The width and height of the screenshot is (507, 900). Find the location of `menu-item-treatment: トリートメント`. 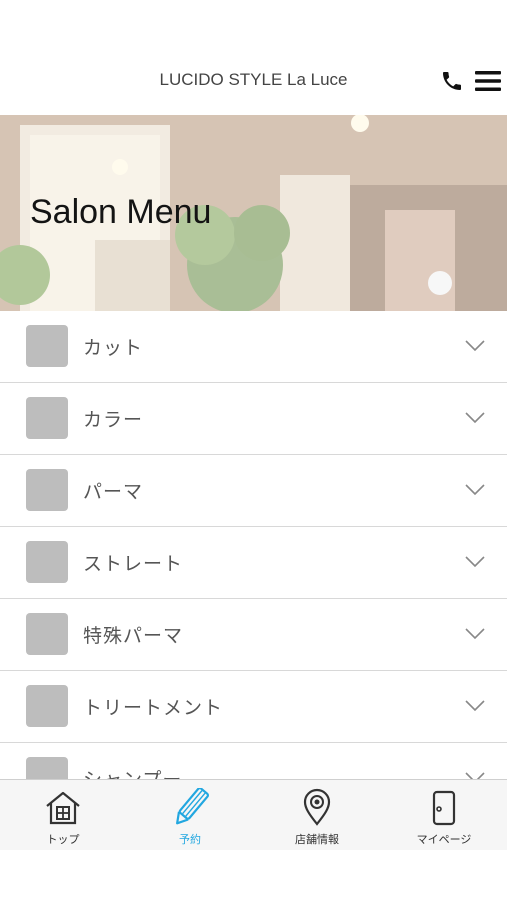

menu-item-treatment: トリートメント is located at coordinates (253, 707).